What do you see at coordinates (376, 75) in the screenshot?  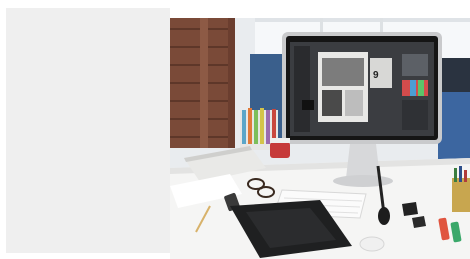 I see `svg-text: 9` at bounding box center [376, 75].